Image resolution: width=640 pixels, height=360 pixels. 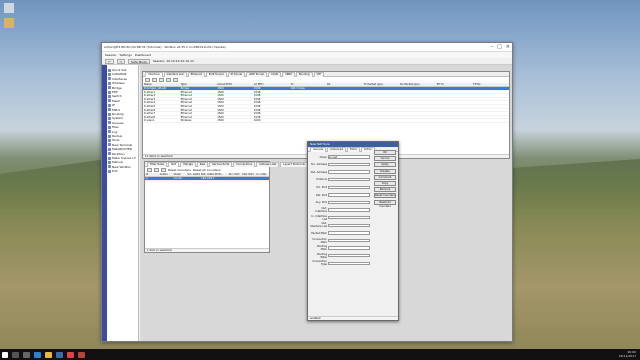 What do you see at coordinates (174, 164) in the screenshot?
I see `tab: NAT` at bounding box center [174, 164].